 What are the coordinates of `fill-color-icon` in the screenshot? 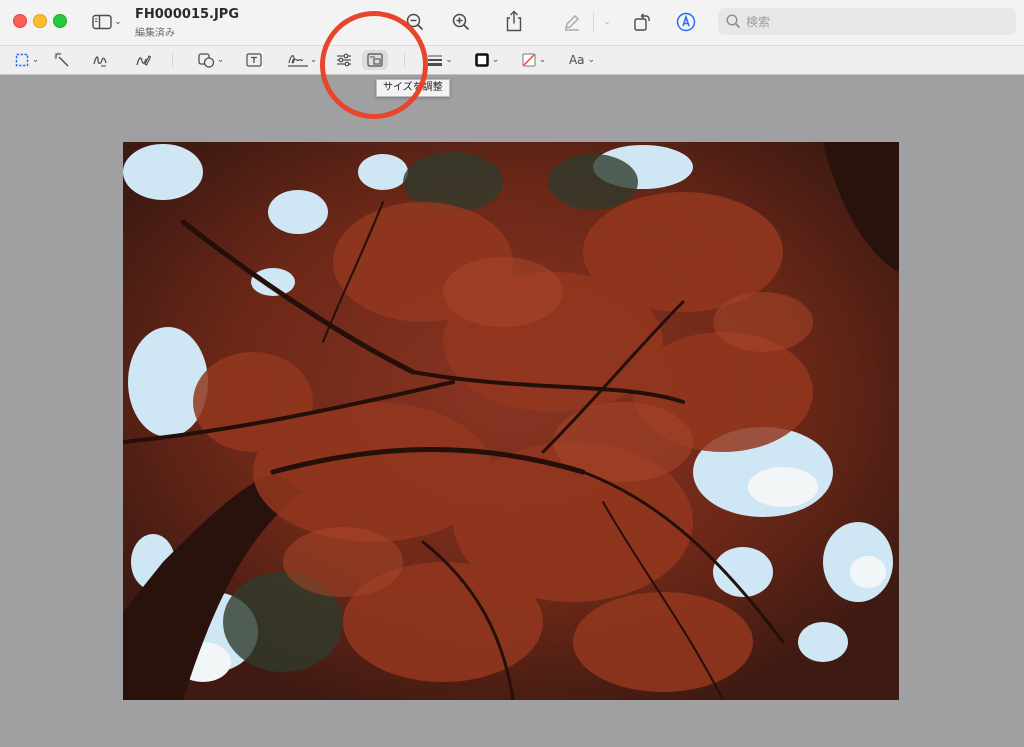 It's located at (529, 60).